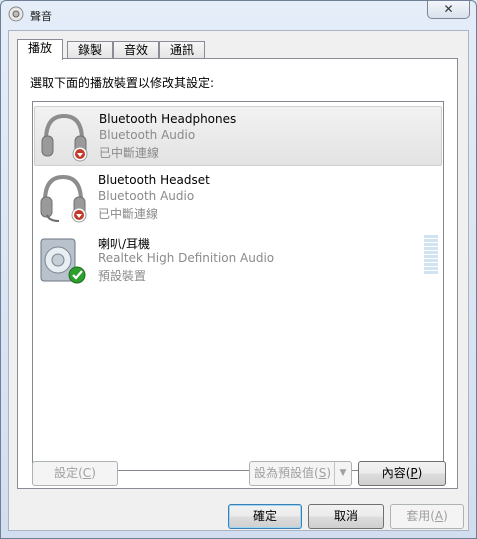  I want to click on headphones-icon, so click(64, 137).